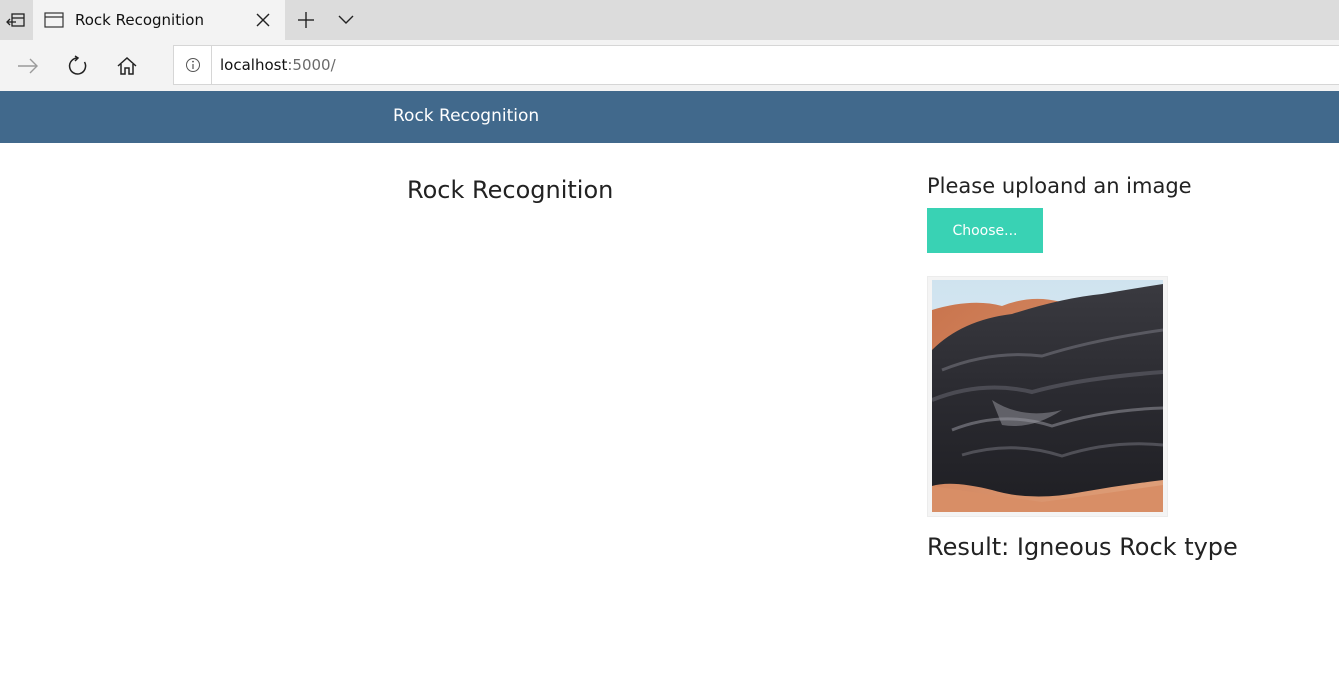 This screenshot has width=1339, height=674. What do you see at coordinates (669, 20) in the screenshot?
I see `browser-tab-bar: Rock Recognition` at bounding box center [669, 20].